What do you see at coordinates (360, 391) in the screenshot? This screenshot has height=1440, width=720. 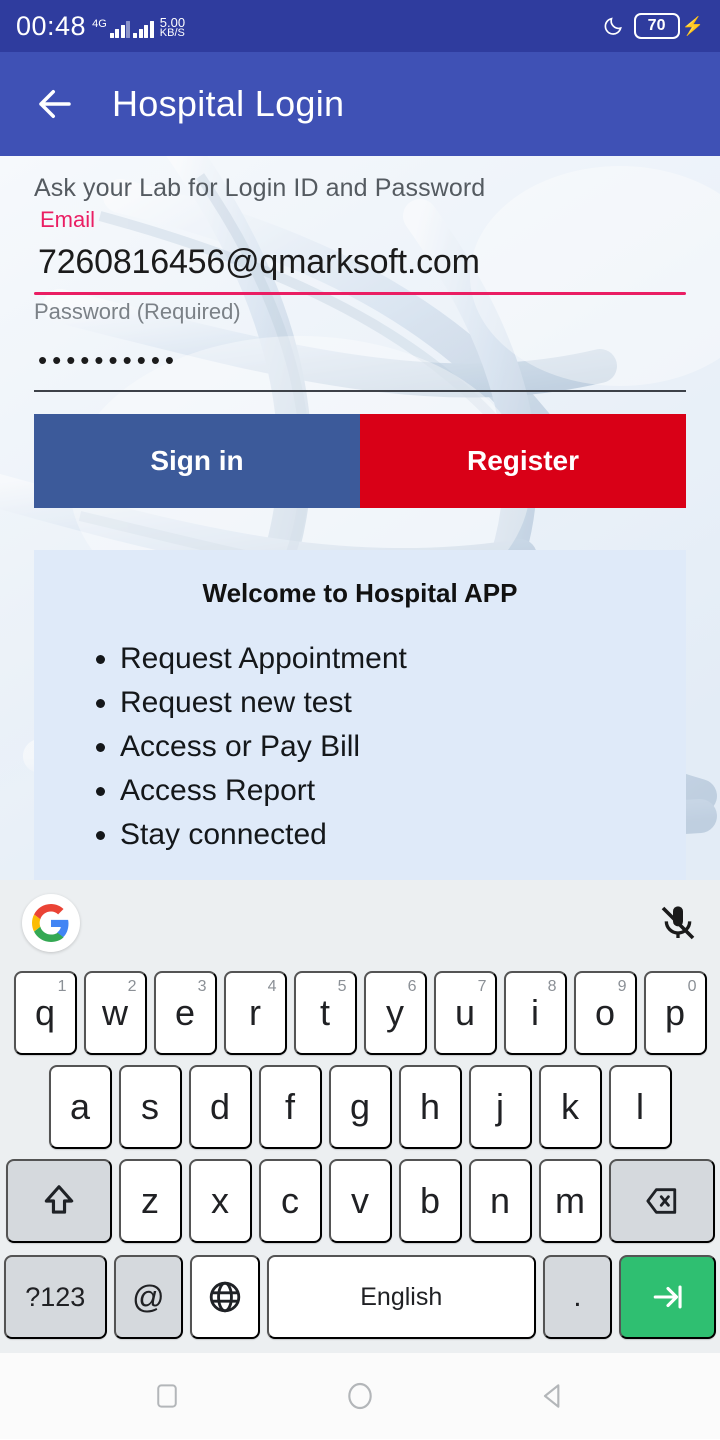 I see `password-underline` at bounding box center [360, 391].